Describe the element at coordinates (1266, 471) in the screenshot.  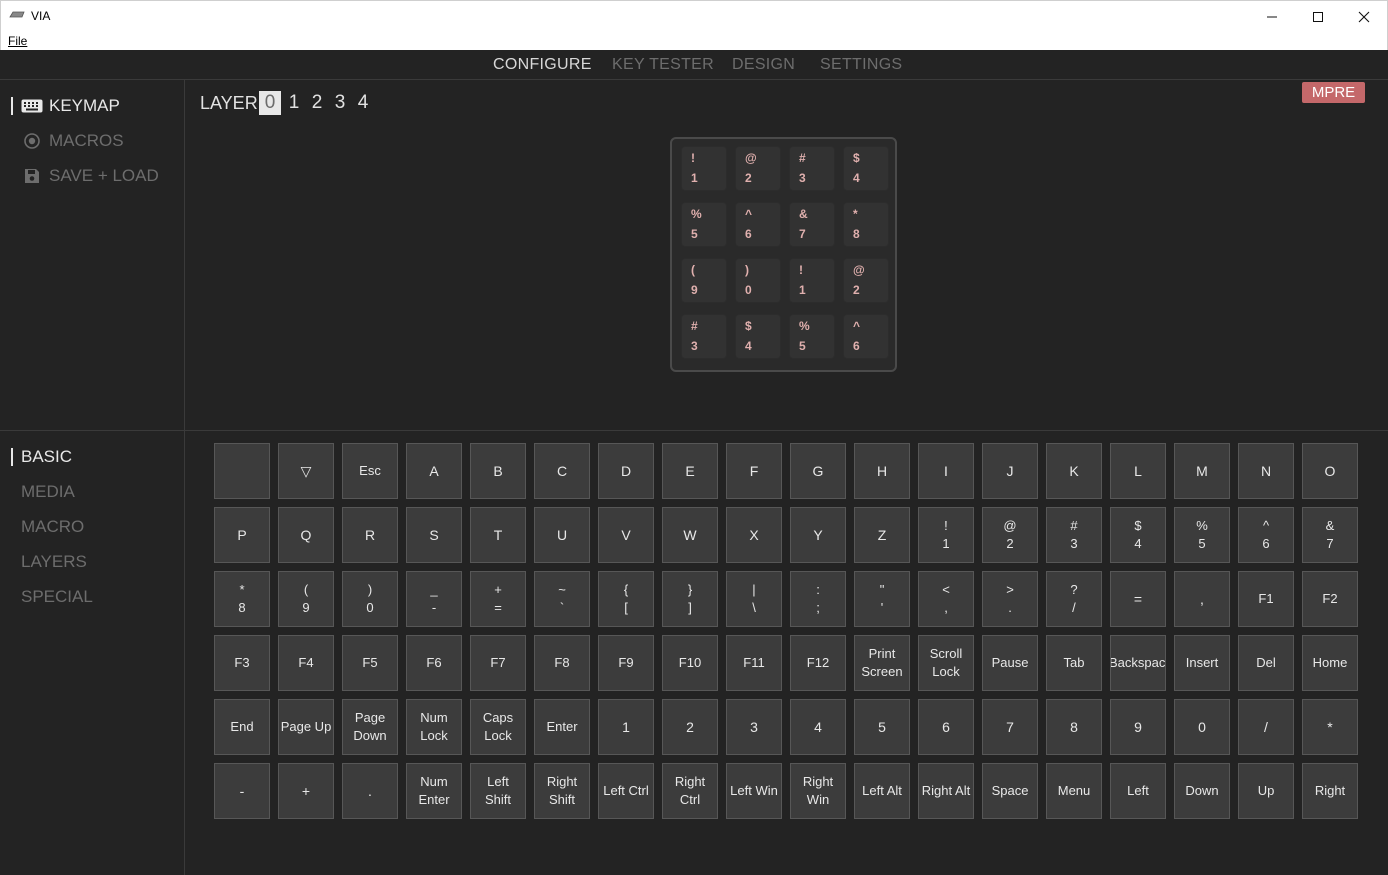
I see `keycode-button: N` at that location.